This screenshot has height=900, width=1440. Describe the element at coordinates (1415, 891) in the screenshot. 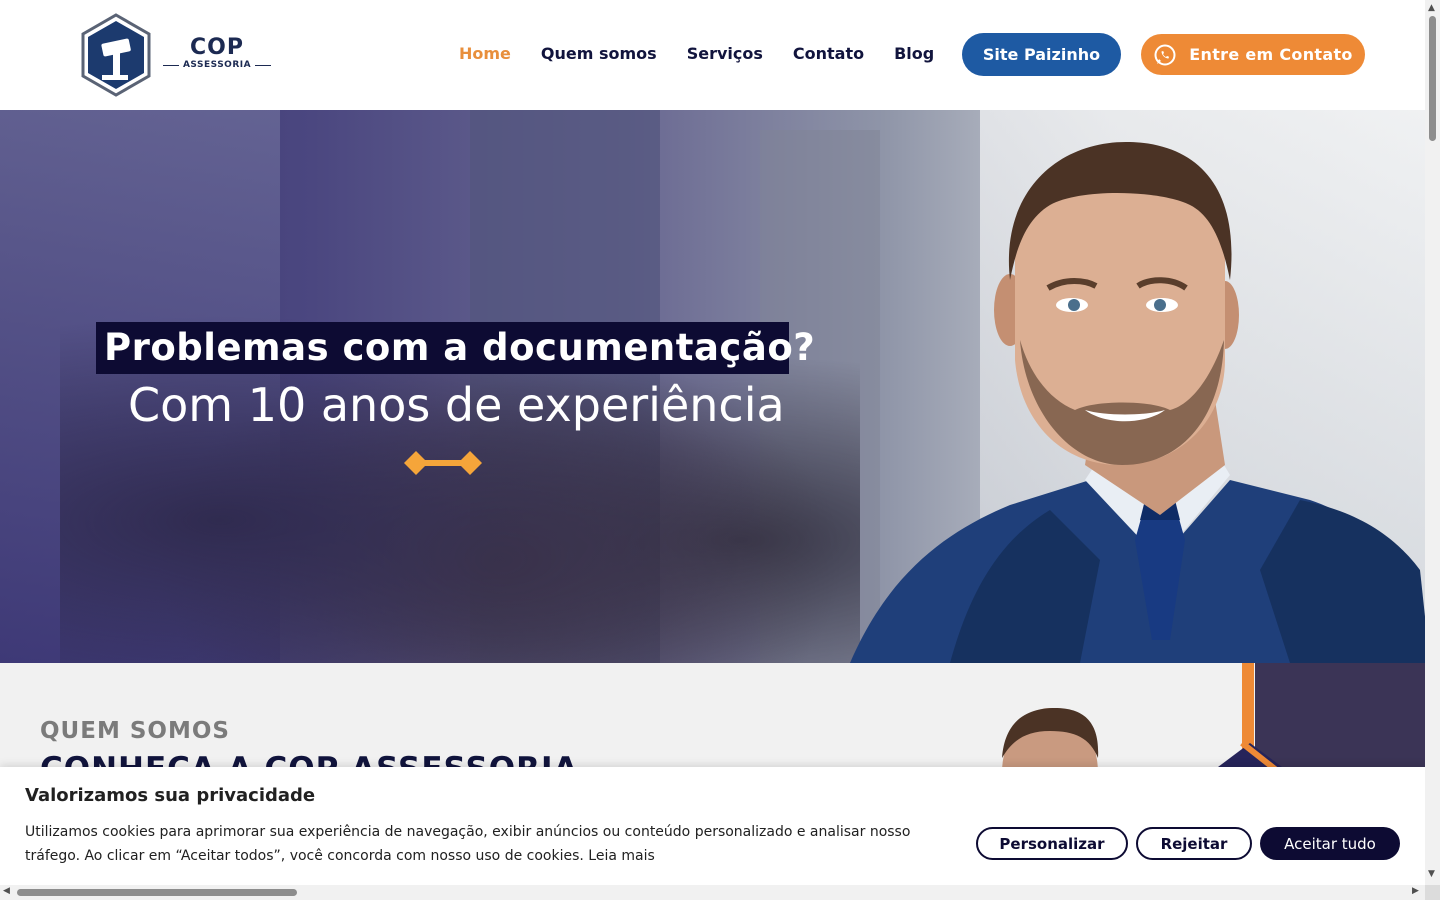

I see `scroll-right-arrow-icon: ▶` at that location.